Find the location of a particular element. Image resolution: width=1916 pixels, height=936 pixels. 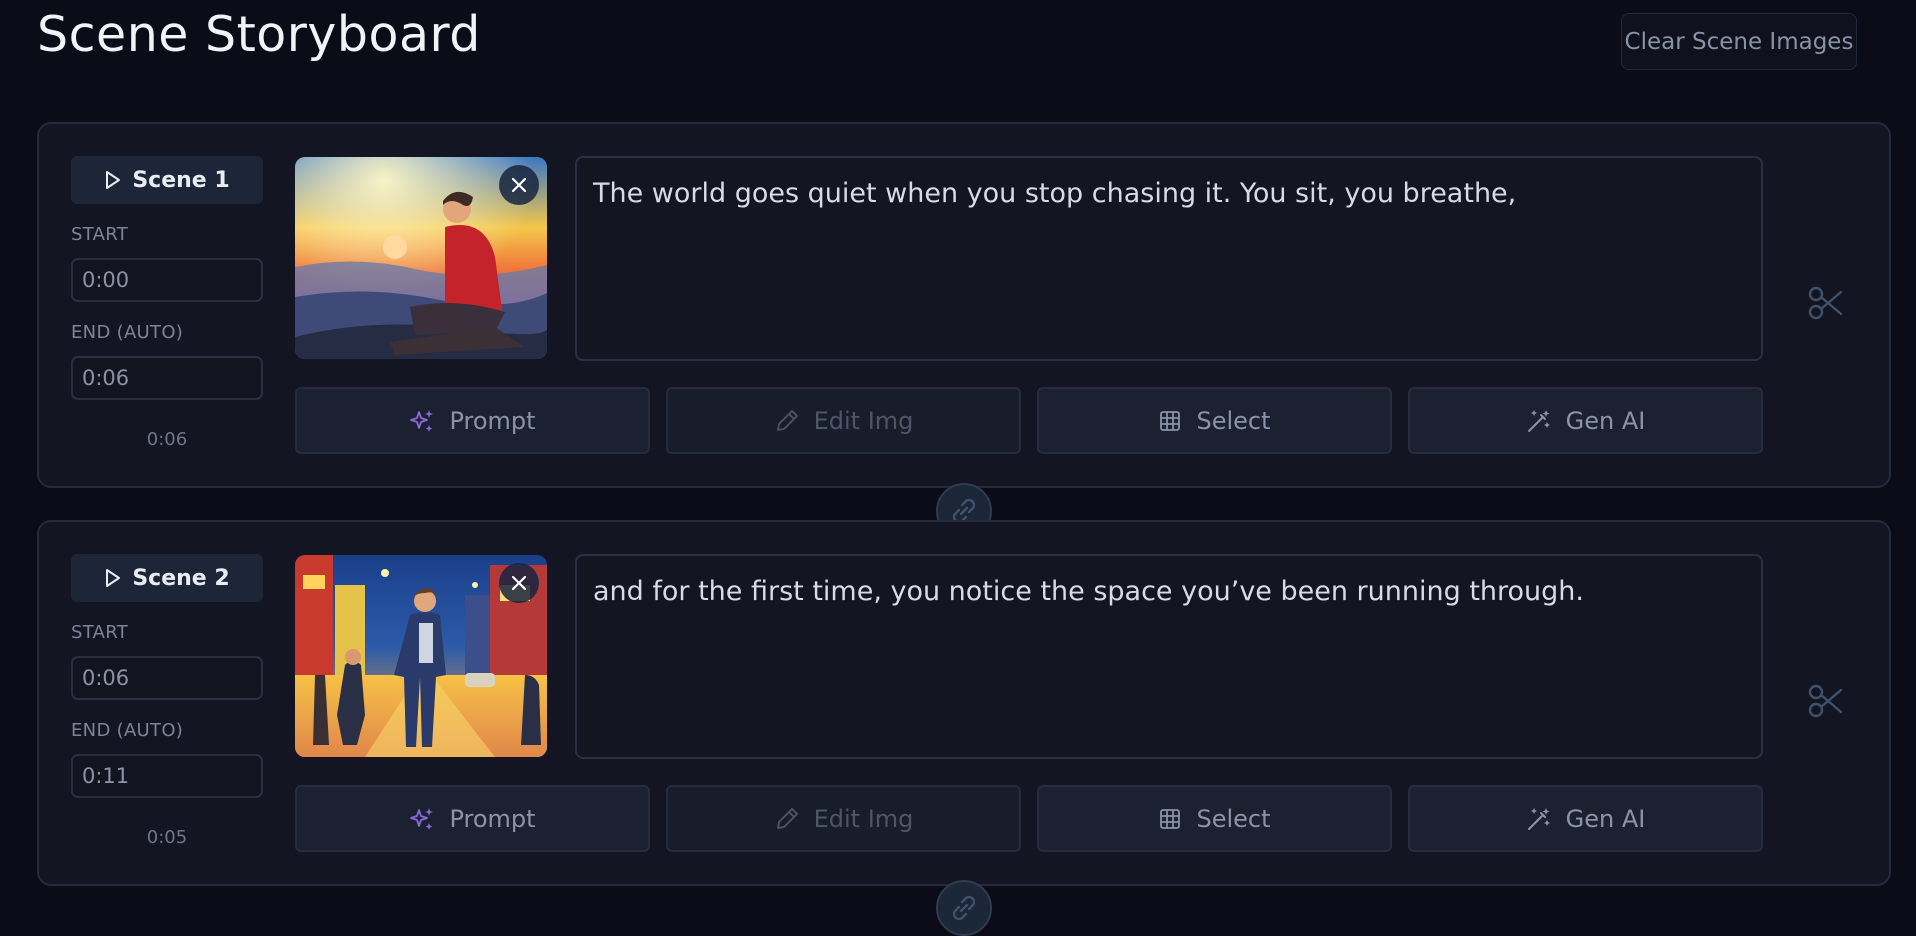

end-time-input: 0:06 is located at coordinates (167, 378).